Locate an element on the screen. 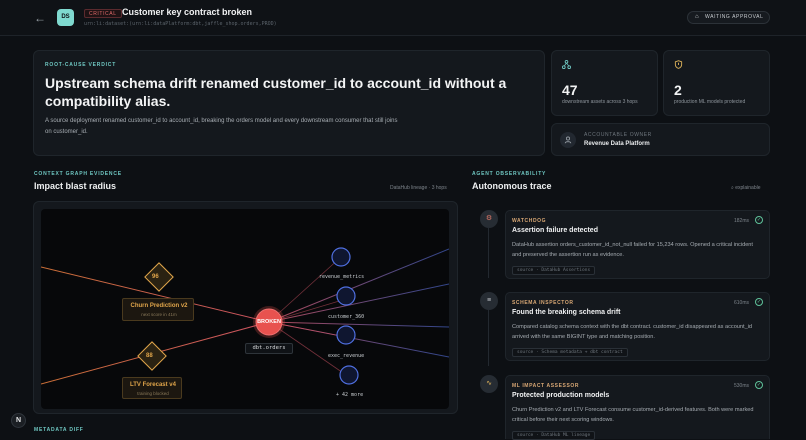 This screenshot has width=806, height=440. model-card-ltv: LTV Forecast v4 training blocked is located at coordinates (152, 388).